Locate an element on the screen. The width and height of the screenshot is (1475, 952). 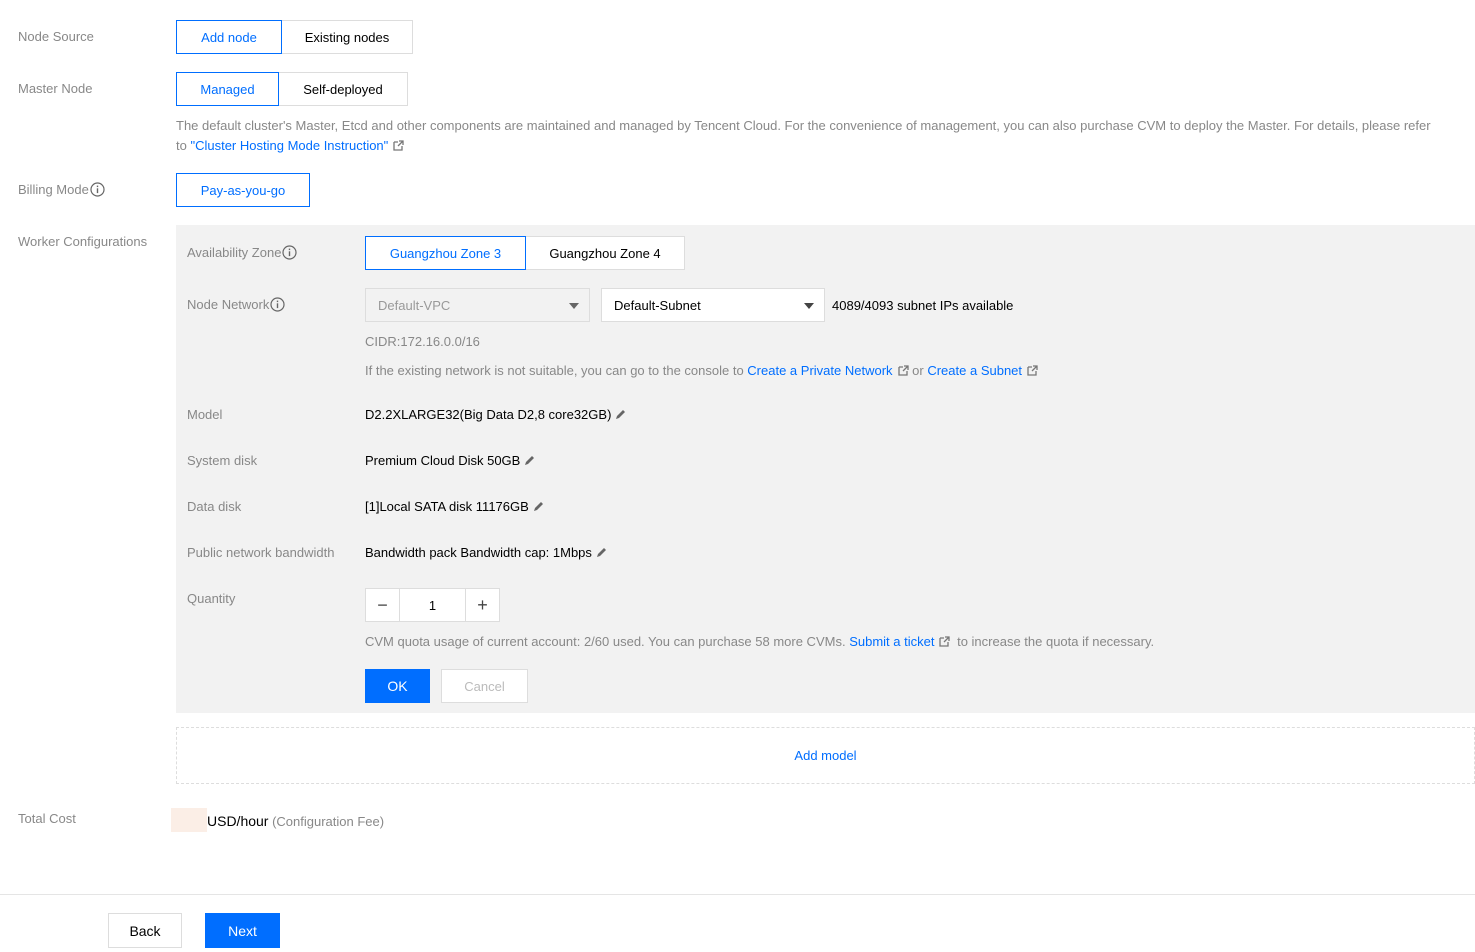
quantity-input: 1 is located at coordinates (432, 605).